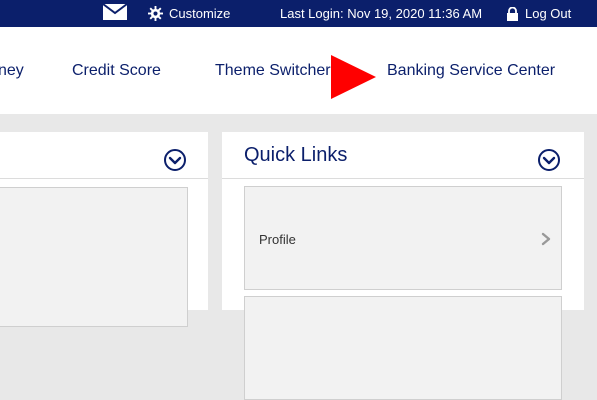 The image size is (597, 400). I want to click on panel-divider, so click(215, 221).